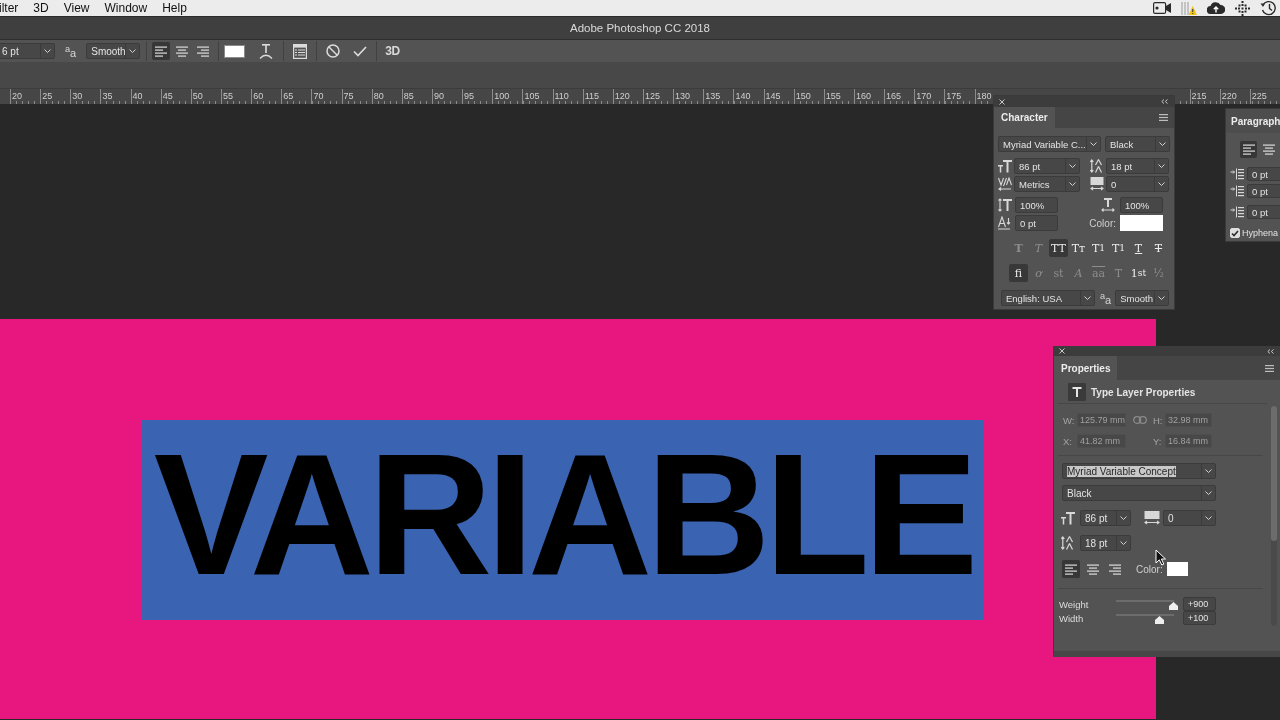  What do you see at coordinates (1274, 473) in the screenshot?
I see `scrollbar-thumb` at bounding box center [1274, 473].